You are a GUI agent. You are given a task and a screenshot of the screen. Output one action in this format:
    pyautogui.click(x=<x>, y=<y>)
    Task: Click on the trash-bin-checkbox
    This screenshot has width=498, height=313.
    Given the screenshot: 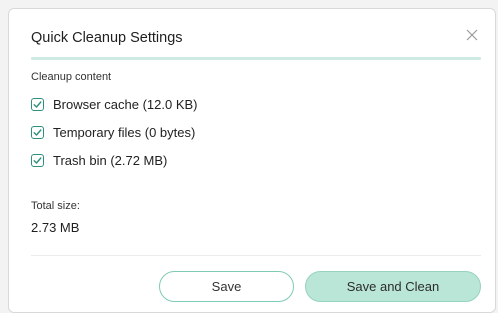 What is the action you would take?
    pyautogui.click(x=37, y=160)
    